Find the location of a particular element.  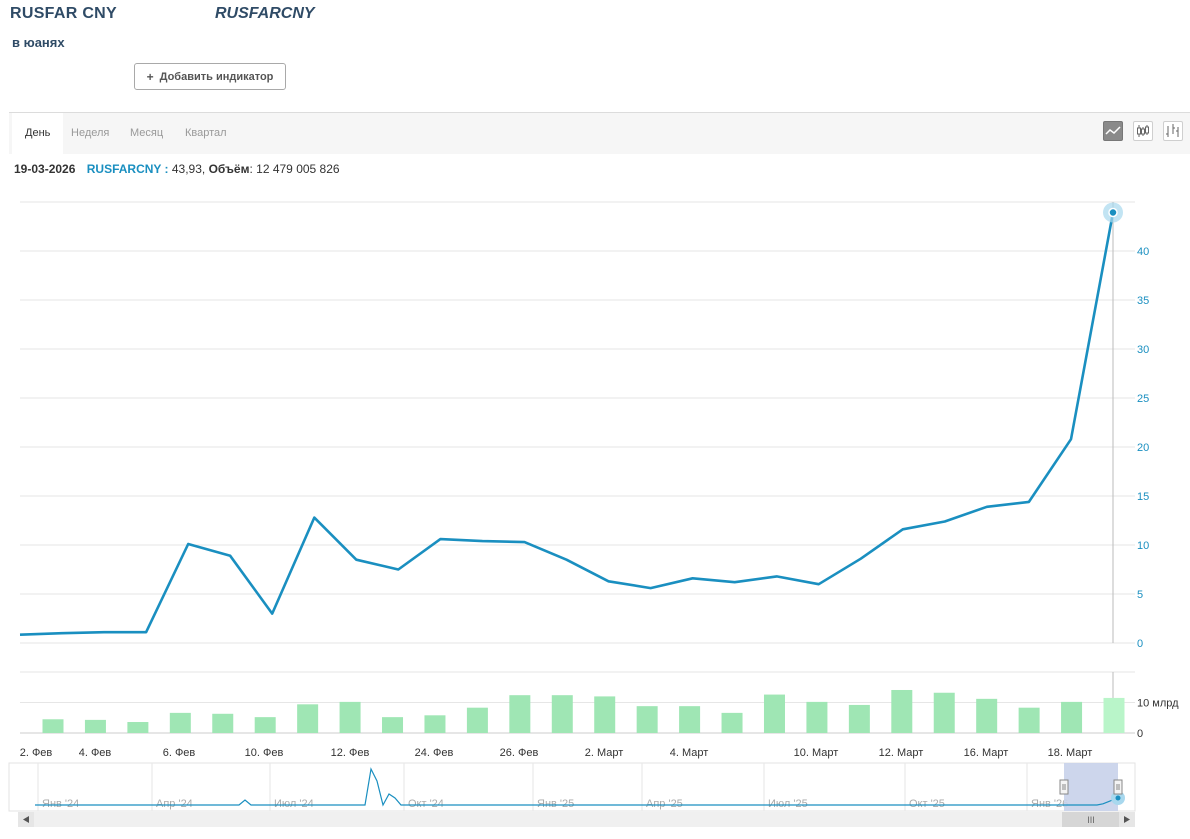

navigator-label: Июл '24 is located at coordinates (294, 804).